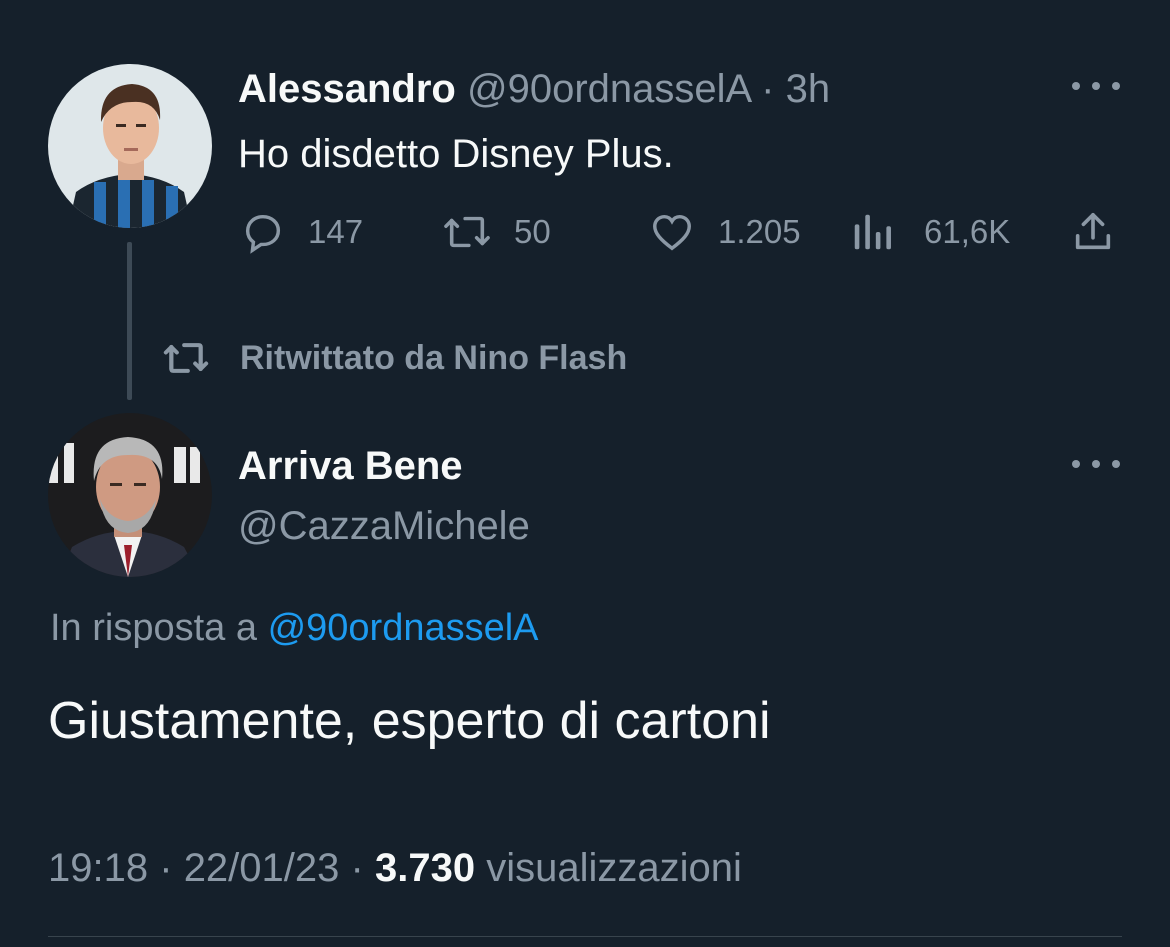 The width and height of the screenshot is (1170, 947). I want to click on retweet-button: 50, so click(496, 232).